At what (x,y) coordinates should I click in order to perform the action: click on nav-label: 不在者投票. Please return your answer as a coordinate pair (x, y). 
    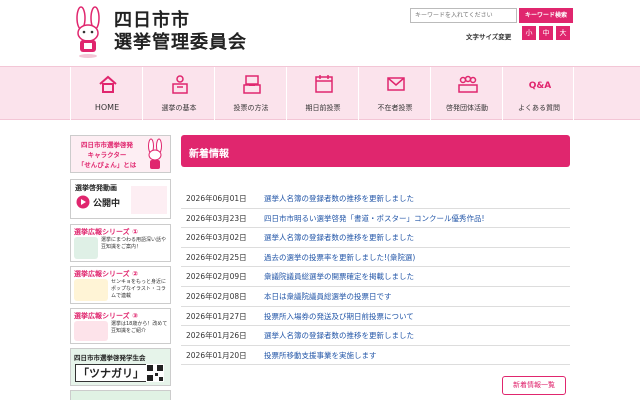
    Looking at the image, I should click on (395, 108).